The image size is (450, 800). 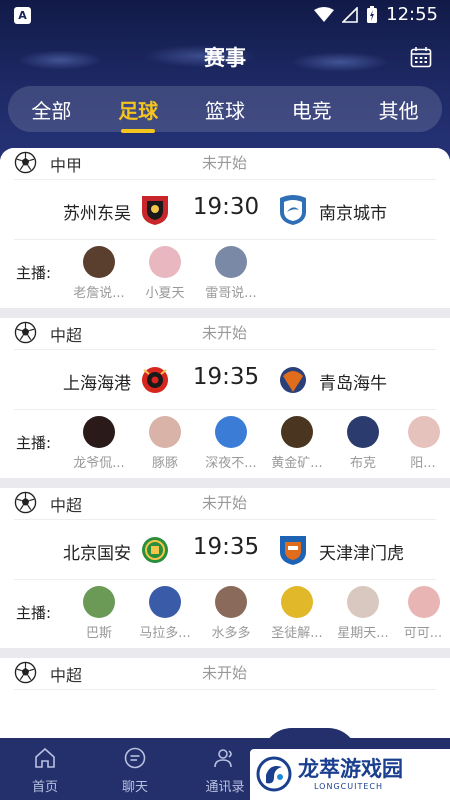 I want to click on category-tabs: 全部 足球 篮球 电竞 其他, so click(x=225, y=109).